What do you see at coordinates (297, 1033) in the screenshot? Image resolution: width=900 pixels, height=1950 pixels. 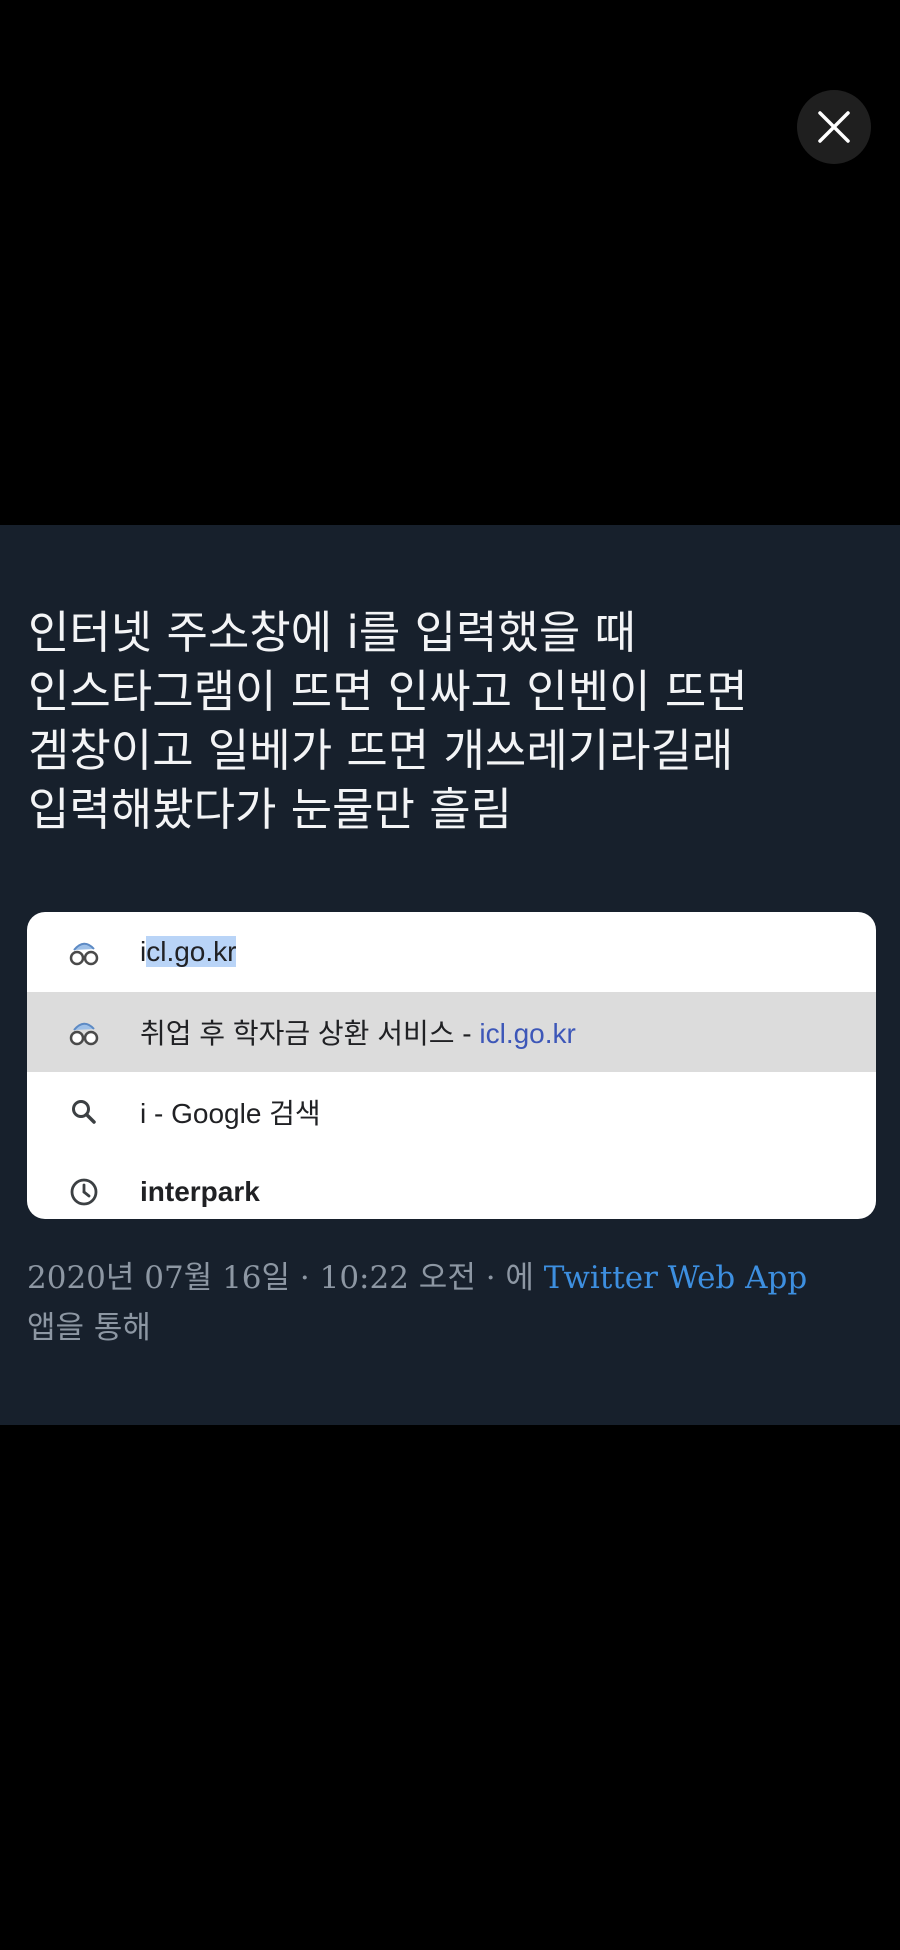 I see `suggestion-title: 취업 후 학자금 상환 서비스` at bounding box center [297, 1033].